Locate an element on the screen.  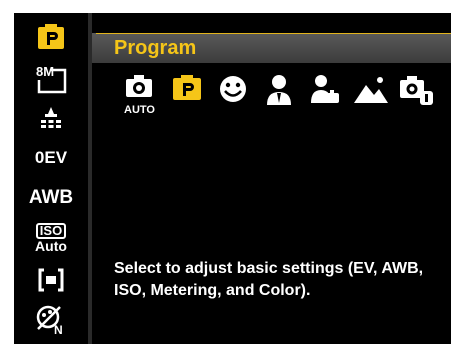
color-effect-icon: N is located at coordinates (49, 320).